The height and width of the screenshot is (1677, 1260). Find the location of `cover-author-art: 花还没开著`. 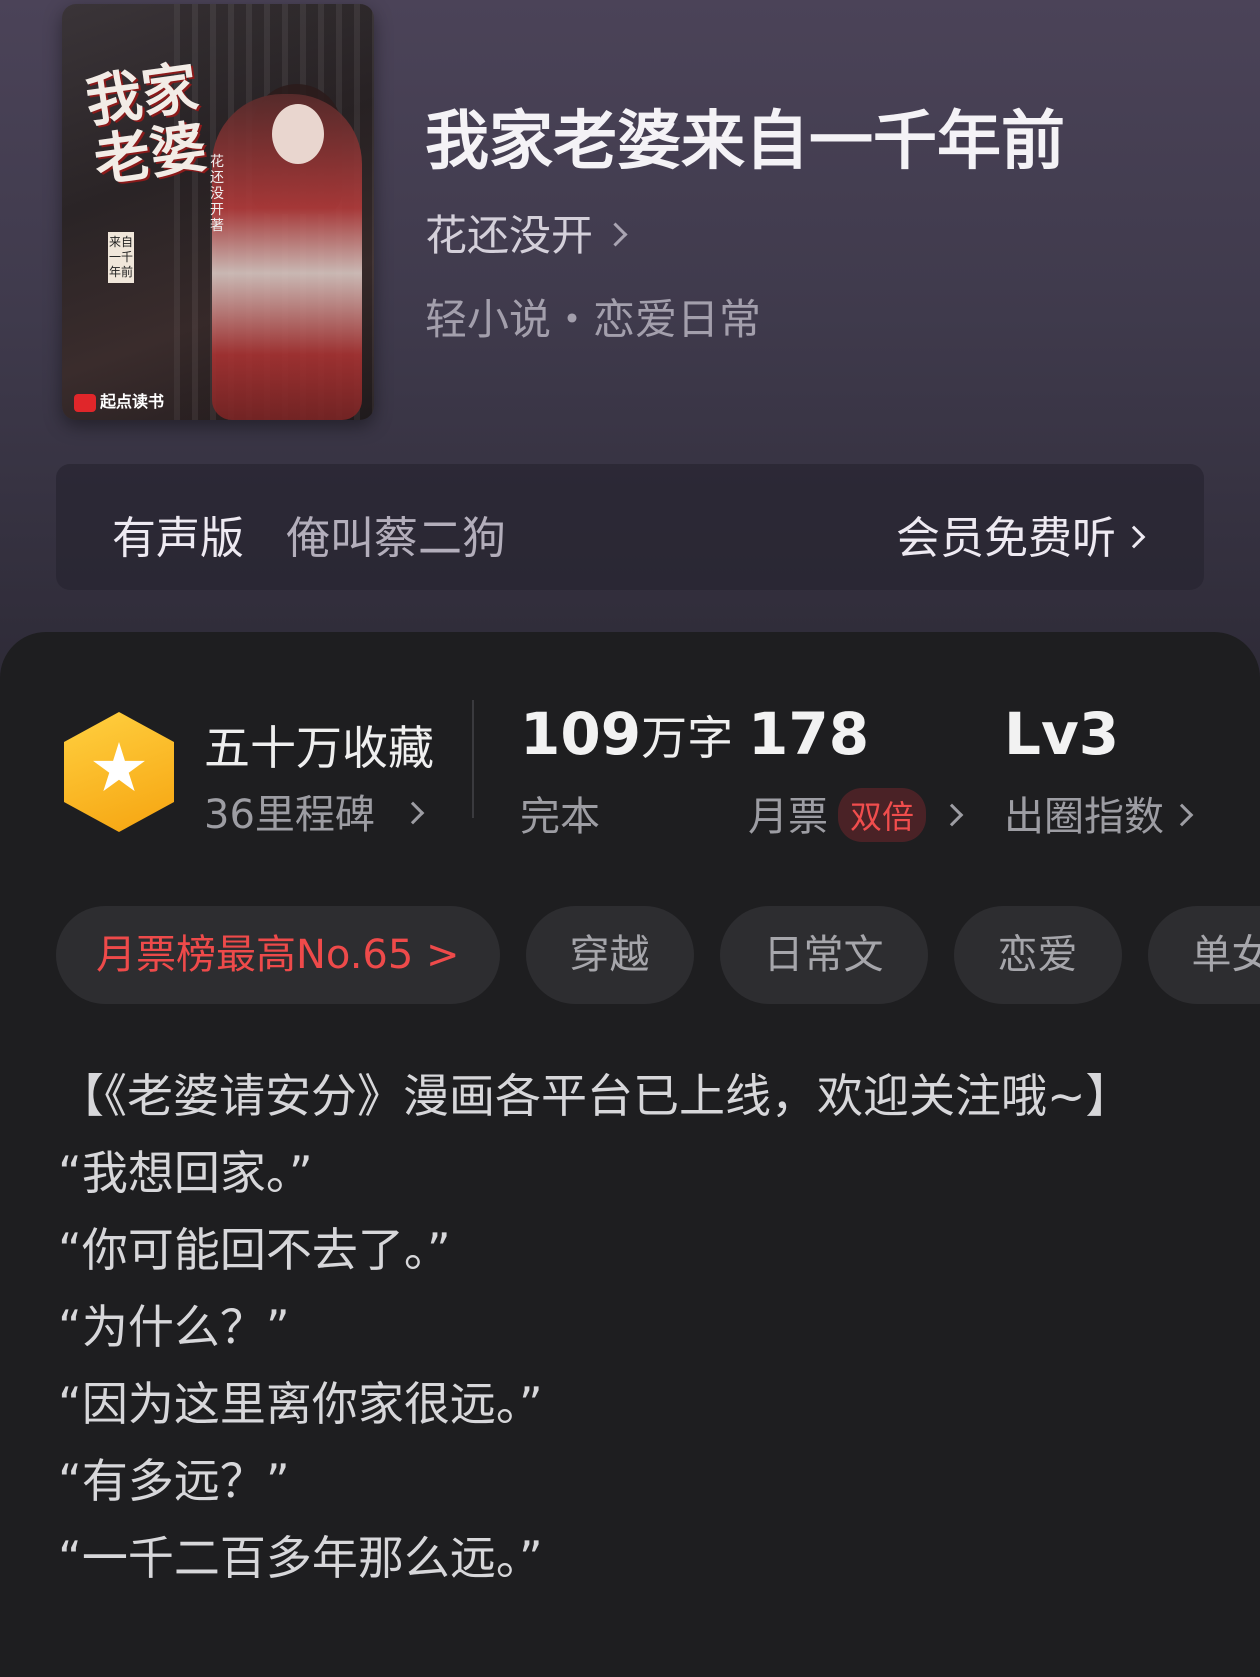

cover-author-art: 花还没开著 is located at coordinates (217, 194).